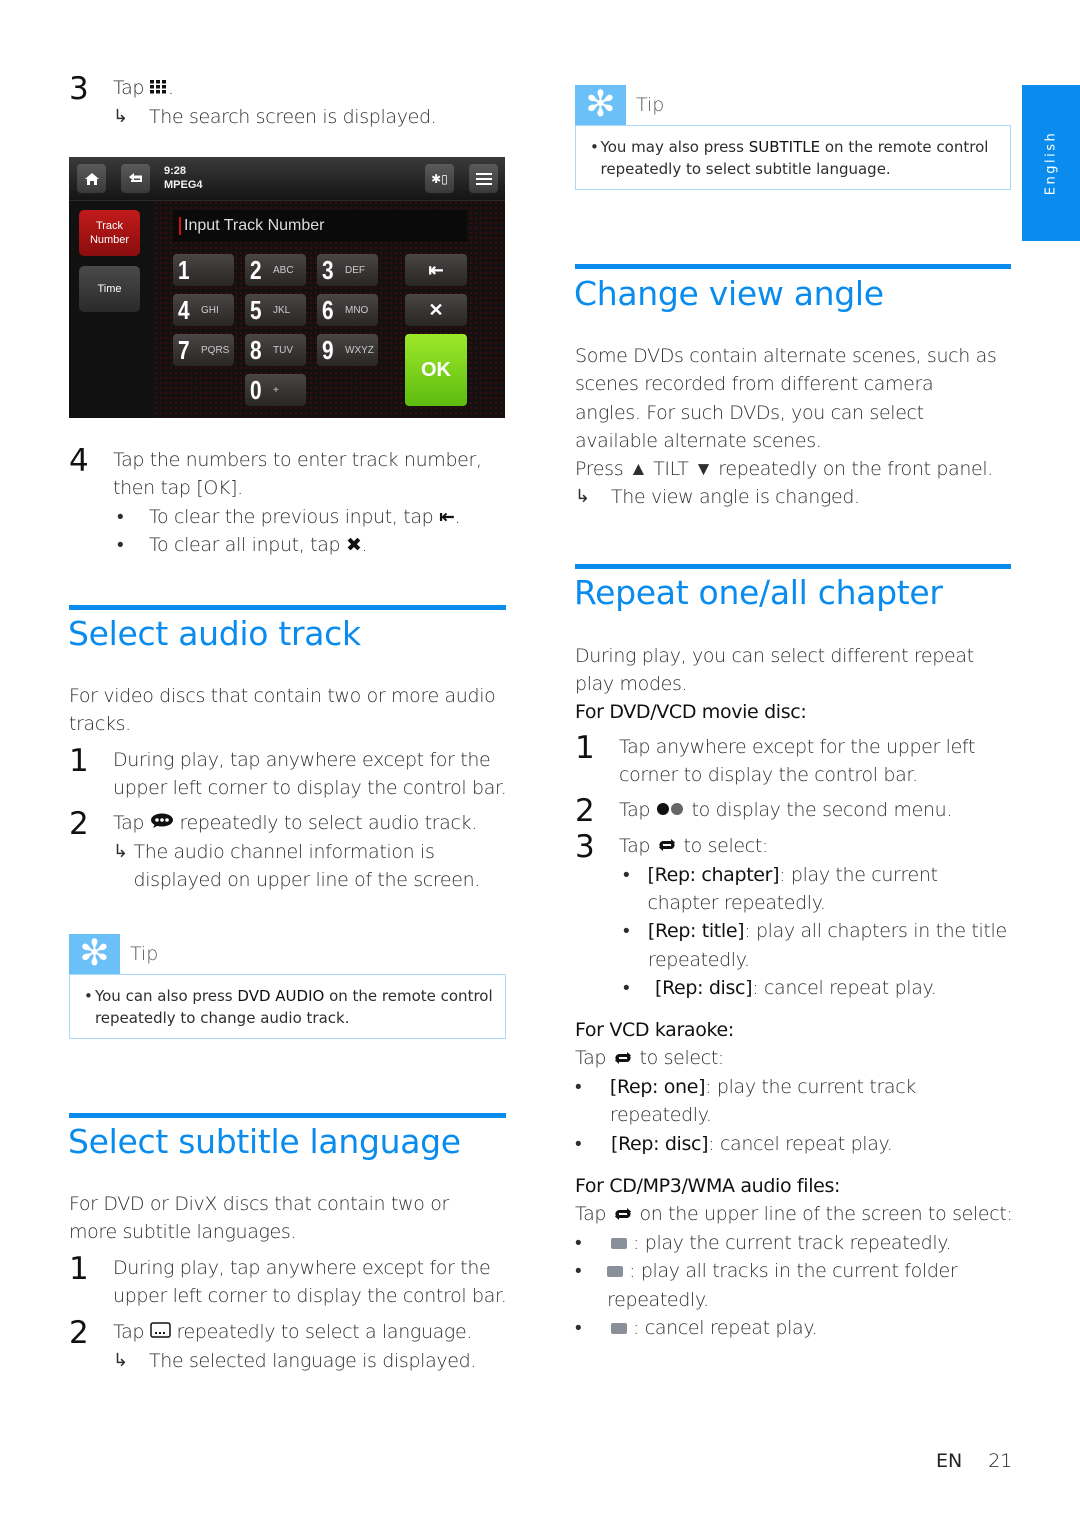 The width and height of the screenshot is (1080, 1527). Describe the element at coordinates (353, 544) in the screenshot. I see `clear-icon: ✖` at that location.